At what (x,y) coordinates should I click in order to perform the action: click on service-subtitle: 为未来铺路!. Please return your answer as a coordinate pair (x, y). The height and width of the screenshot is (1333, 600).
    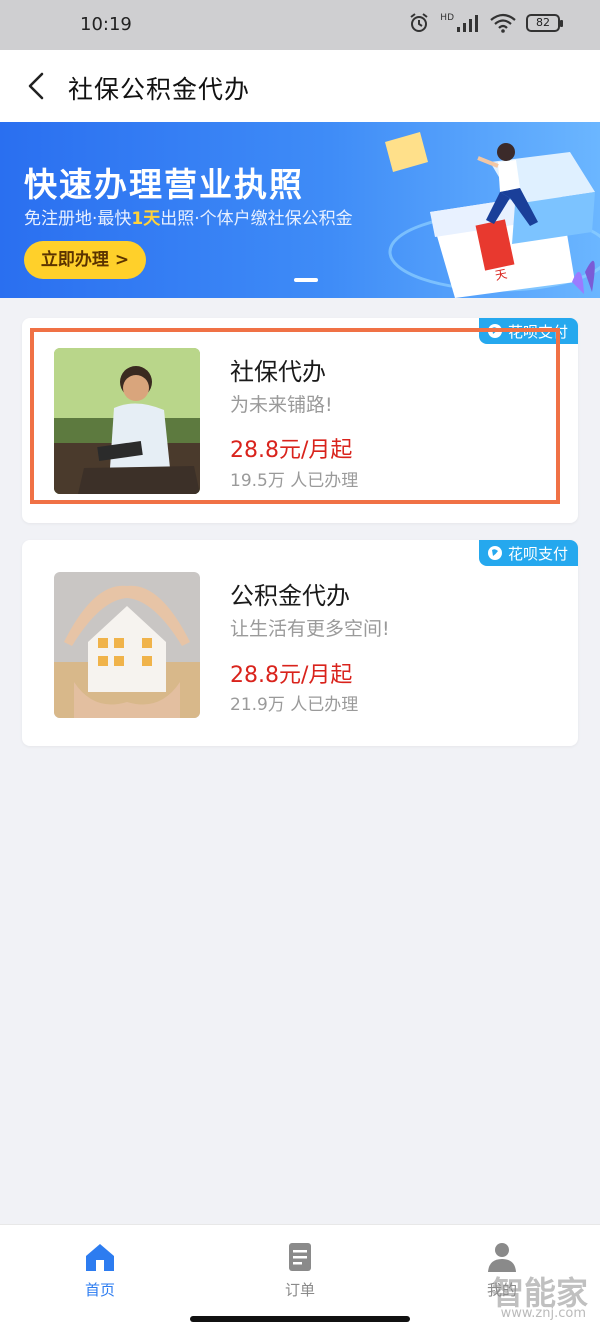
    Looking at the image, I should click on (281, 405).